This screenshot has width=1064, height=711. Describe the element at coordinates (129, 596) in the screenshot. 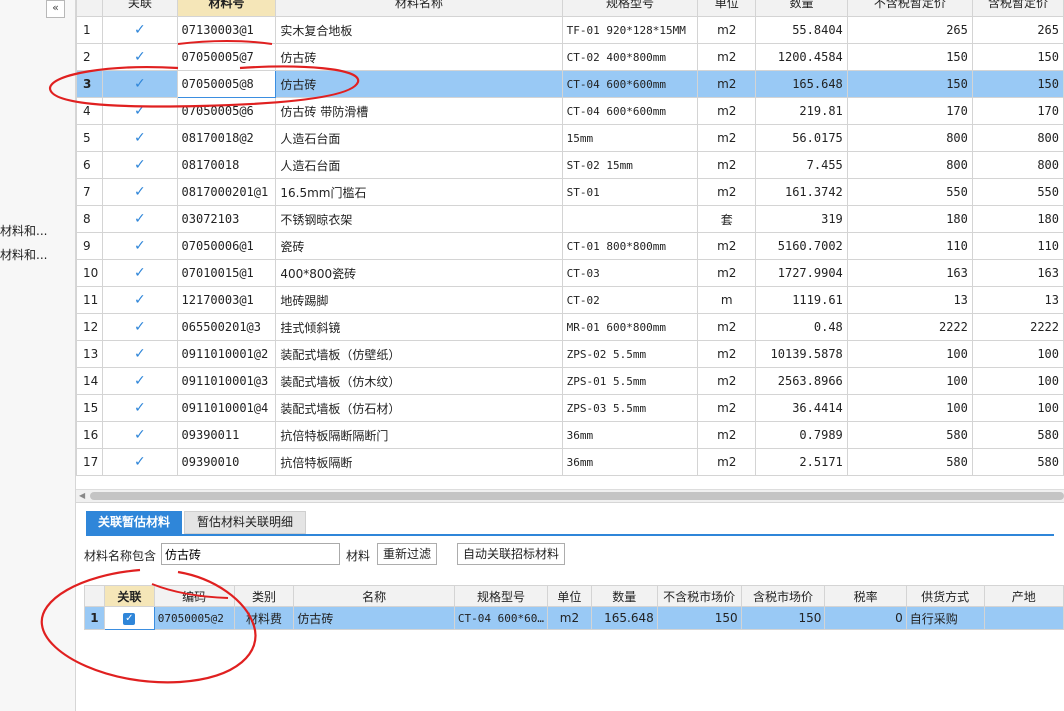

I see `lower-header-link: 关联` at that location.